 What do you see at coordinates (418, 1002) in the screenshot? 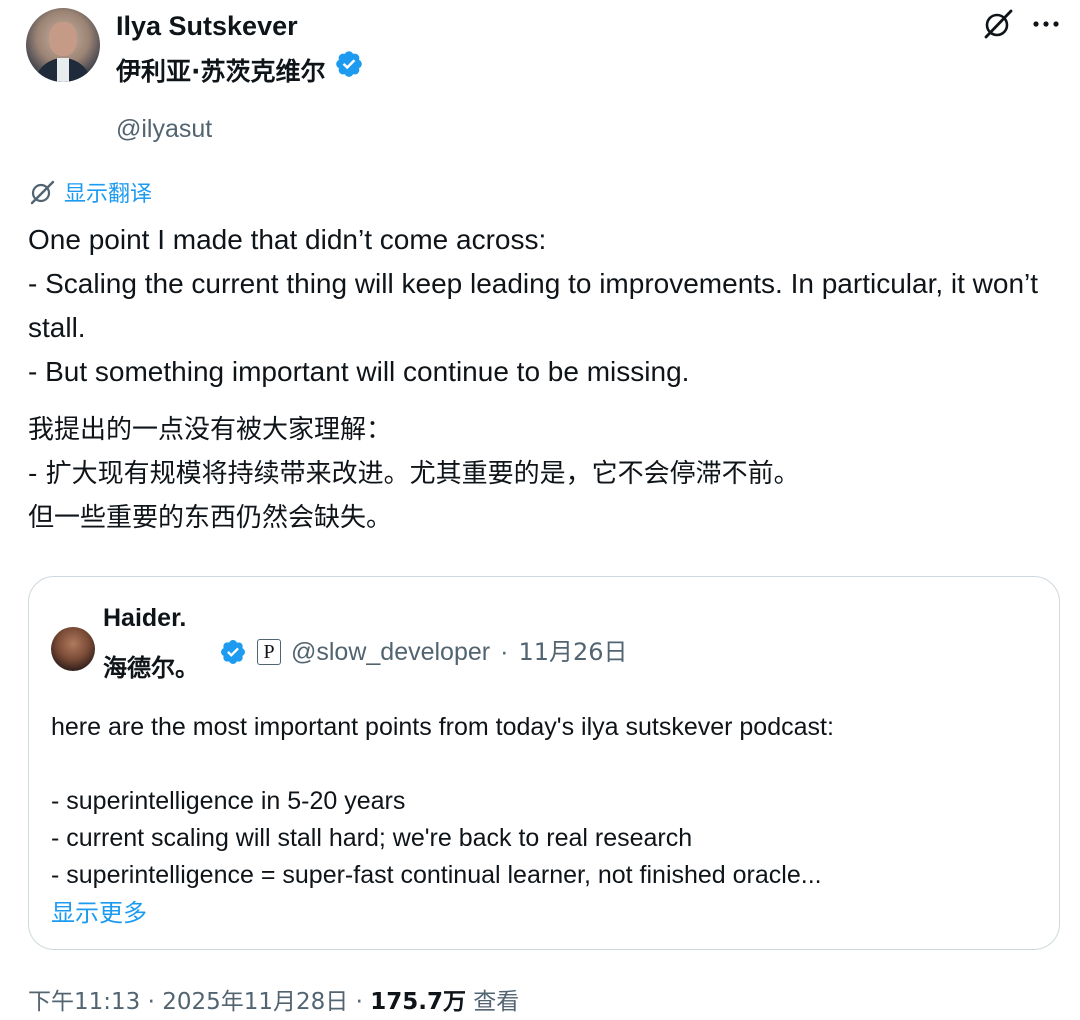
I see `view-count: 175.7万` at bounding box center [418, 1002].